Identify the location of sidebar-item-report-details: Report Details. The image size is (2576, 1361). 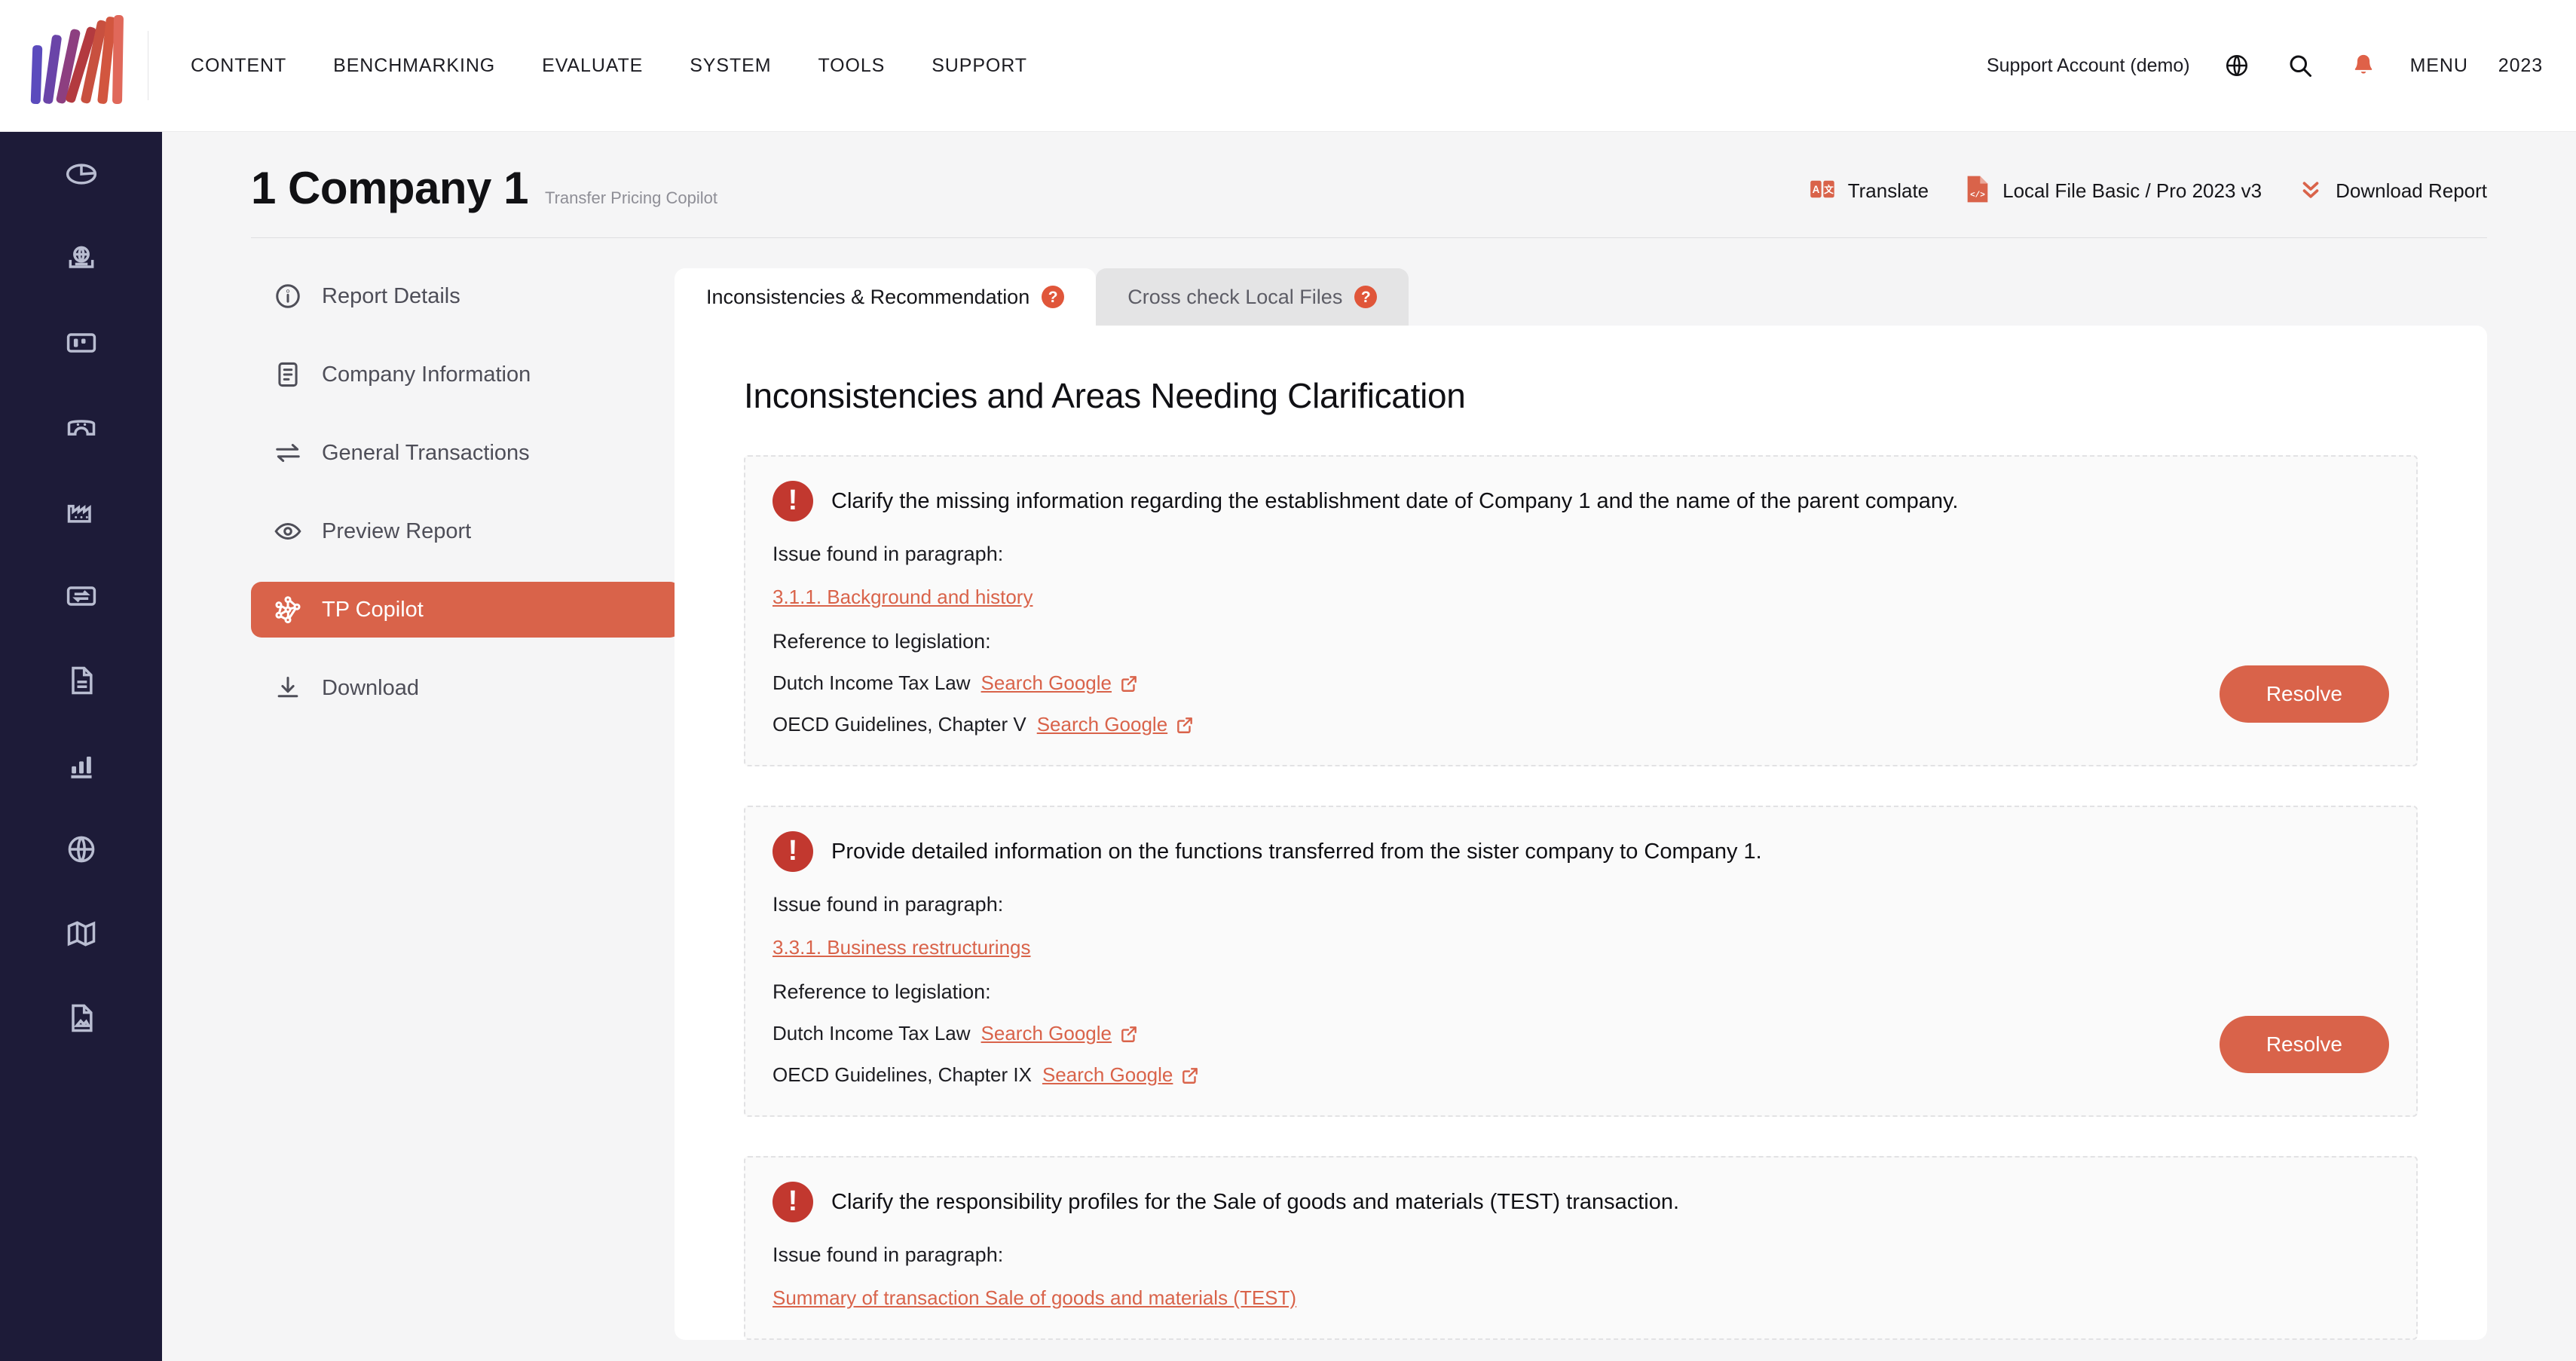
(466, 296).